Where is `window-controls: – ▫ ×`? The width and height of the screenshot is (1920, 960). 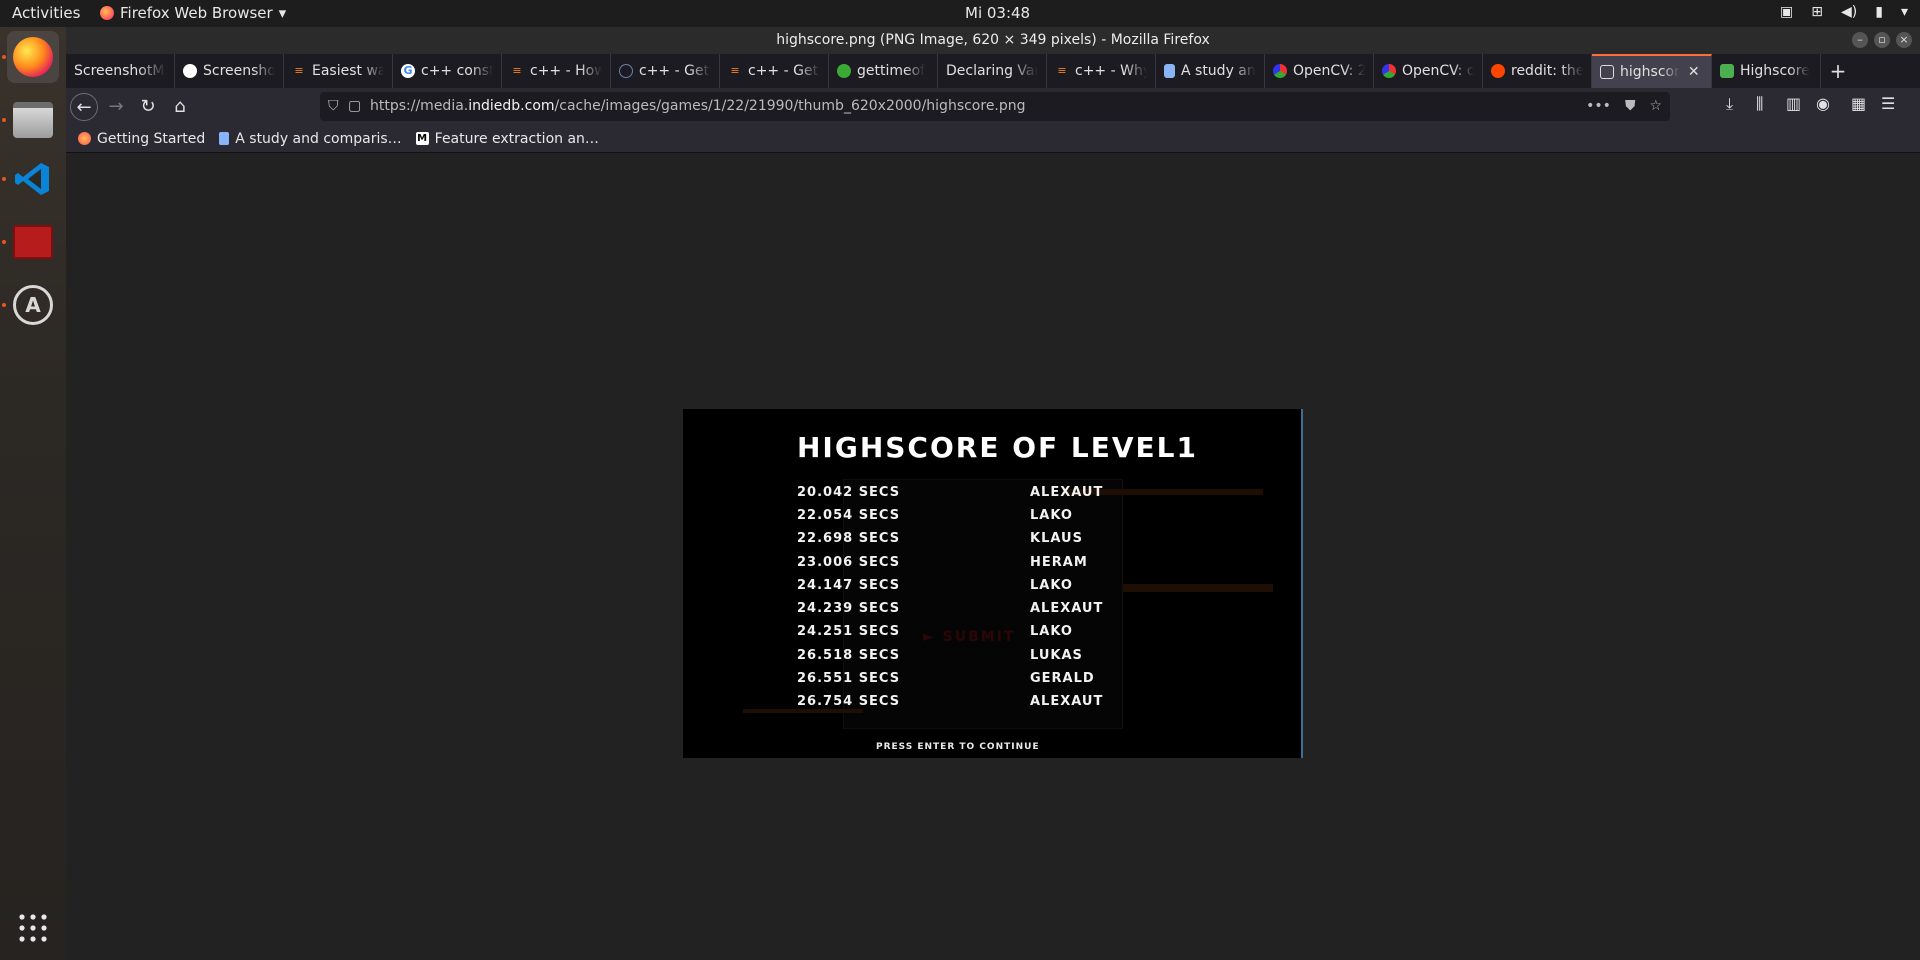 window-controls: – ▫ × is located at coordinates (1882, 40).